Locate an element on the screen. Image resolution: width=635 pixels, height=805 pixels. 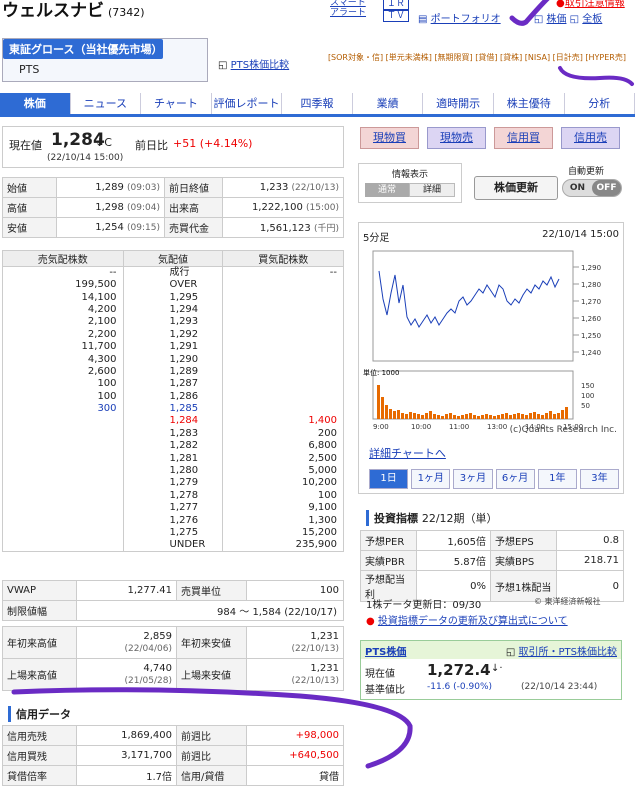
yearly-date: (22/04/06) is located at coordinates (148, 648).